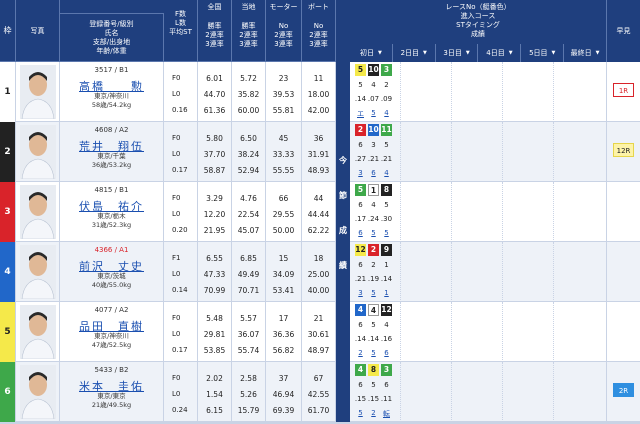 The width and height of the screenshot is (640, 424). Describe the element at coordinates (373, 159) in the screenshot. I see `st-timing: .21` at that location.